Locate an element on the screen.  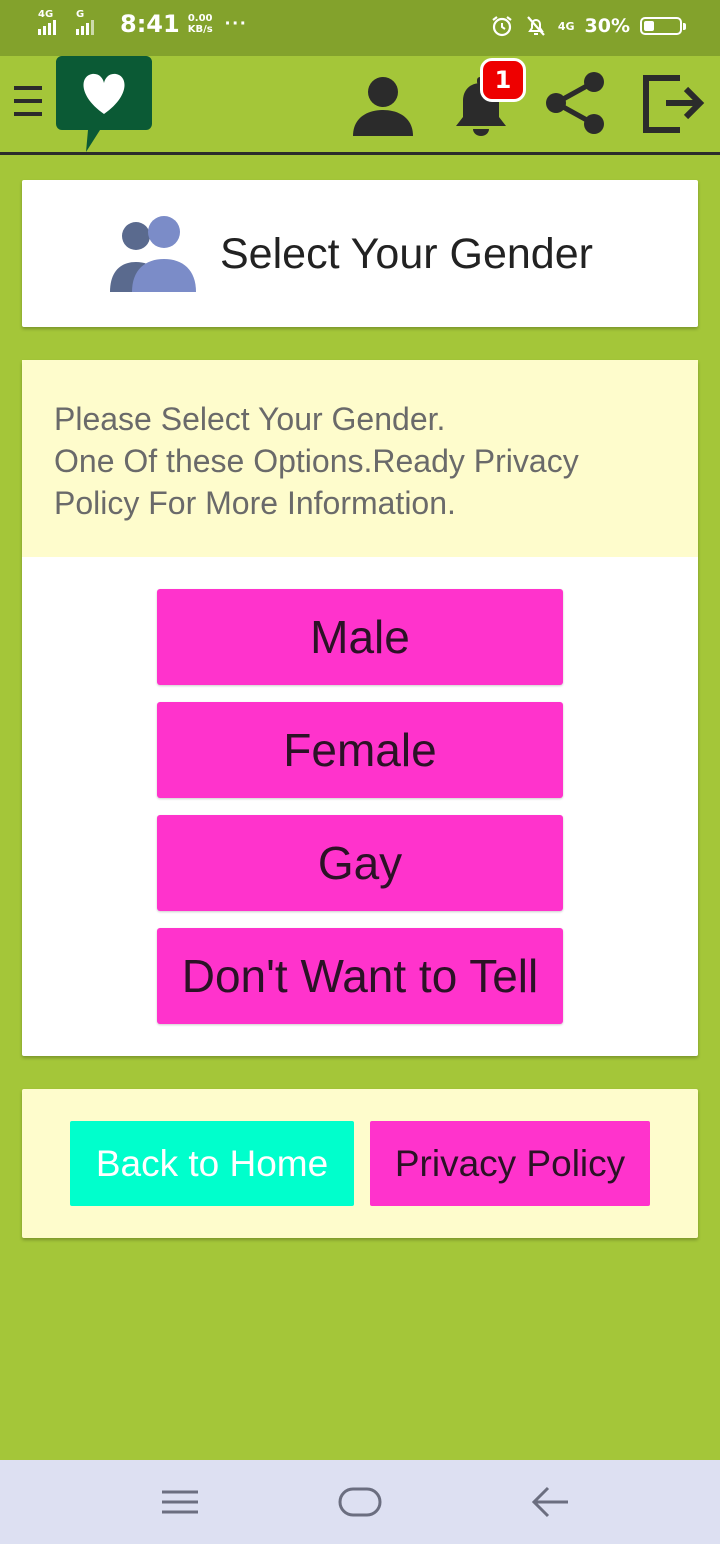
status-bar: 4G G 8:41 0.00 KB/s ··· 4G 30% is located at coordinates (360, 28).